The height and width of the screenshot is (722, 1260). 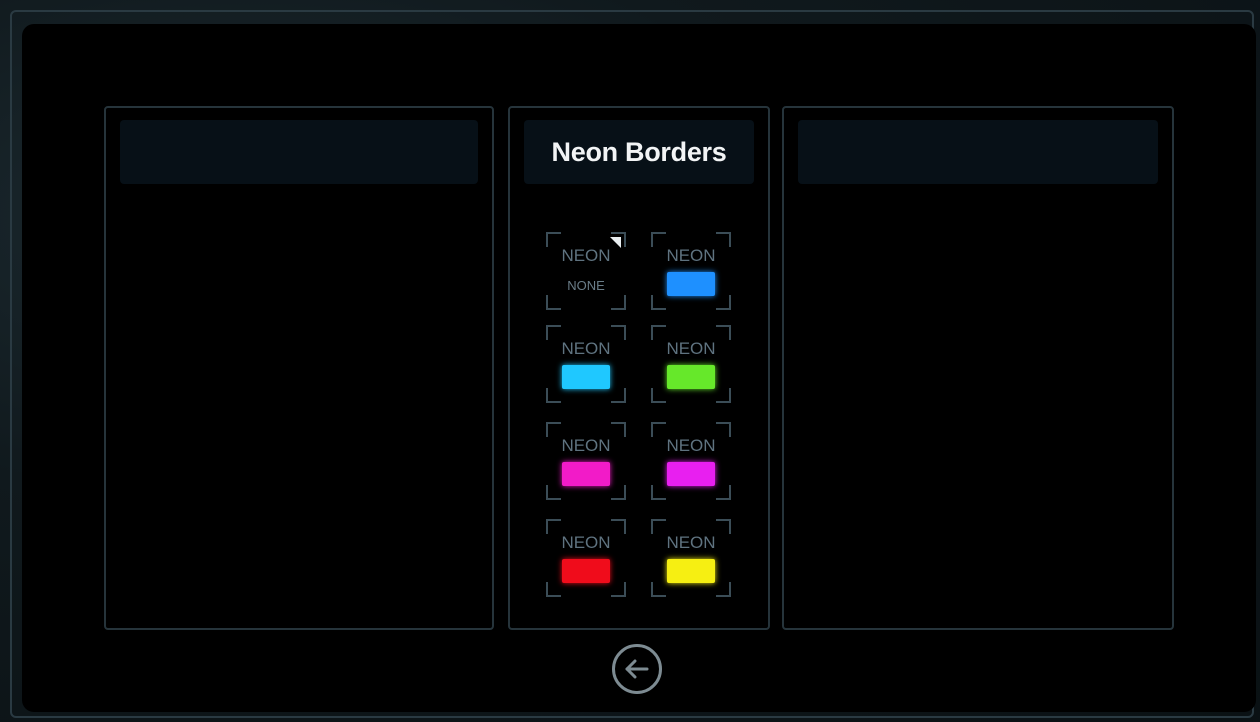 I want to click on right-panel-header, so click(x=978, y=152).